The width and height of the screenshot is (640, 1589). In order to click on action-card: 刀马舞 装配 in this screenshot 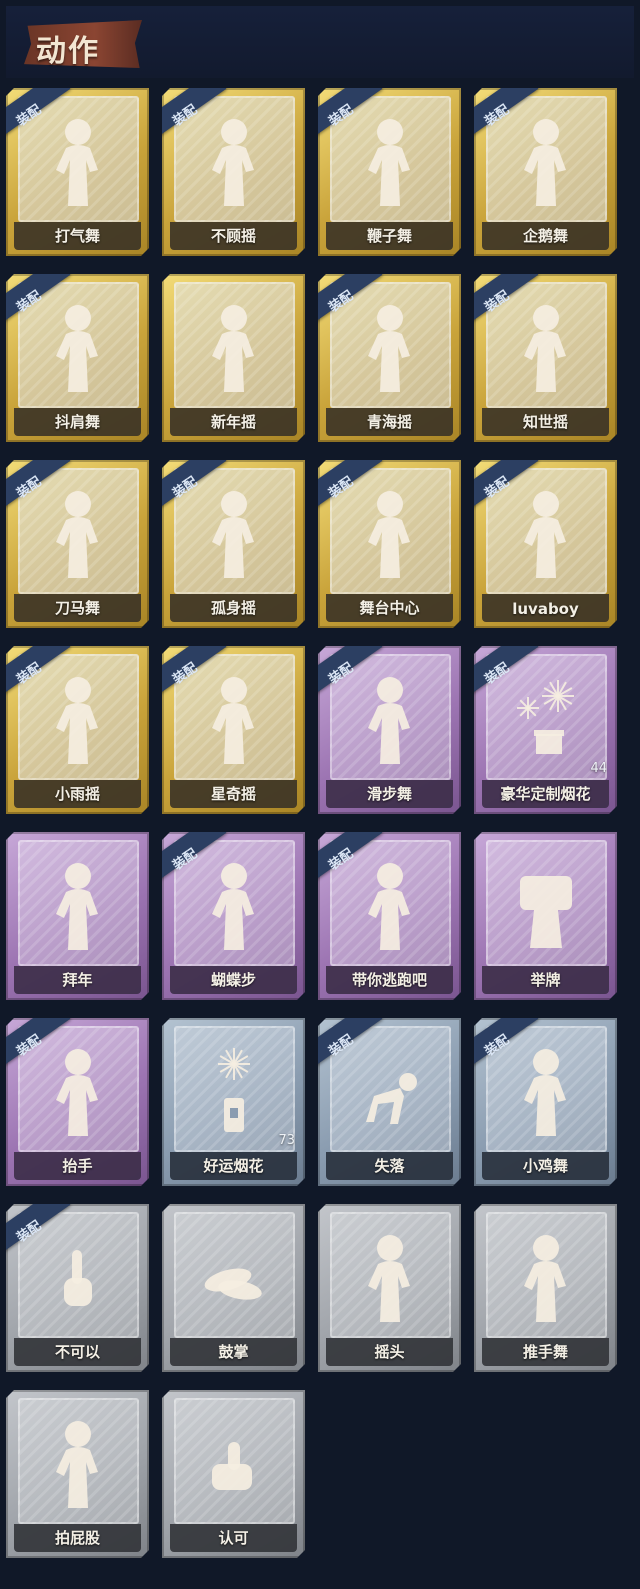, I will do `click(77, 544)`.